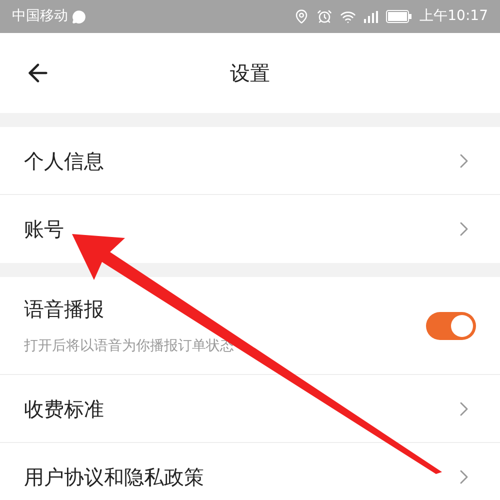 This screenshot has height=500, width=500. Describe the element at coordinates (324, 16) in the screenshot. I see `alarm-icon` at that location.